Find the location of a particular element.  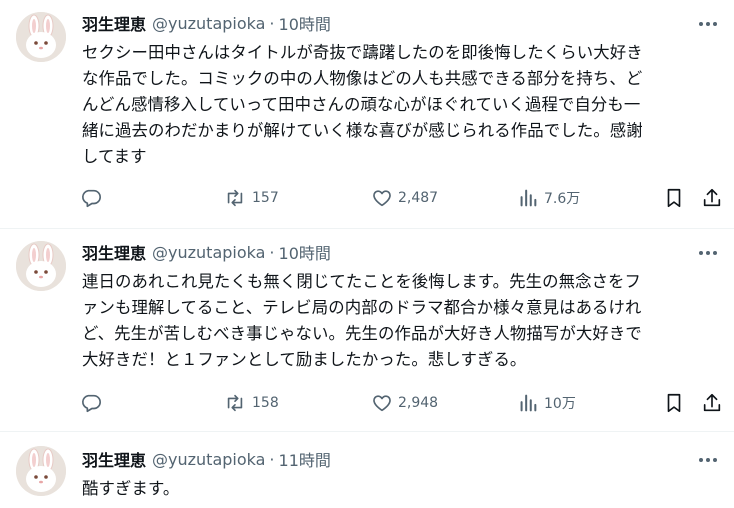

tweet-text-line: してます is located at coordinates (114, 156).